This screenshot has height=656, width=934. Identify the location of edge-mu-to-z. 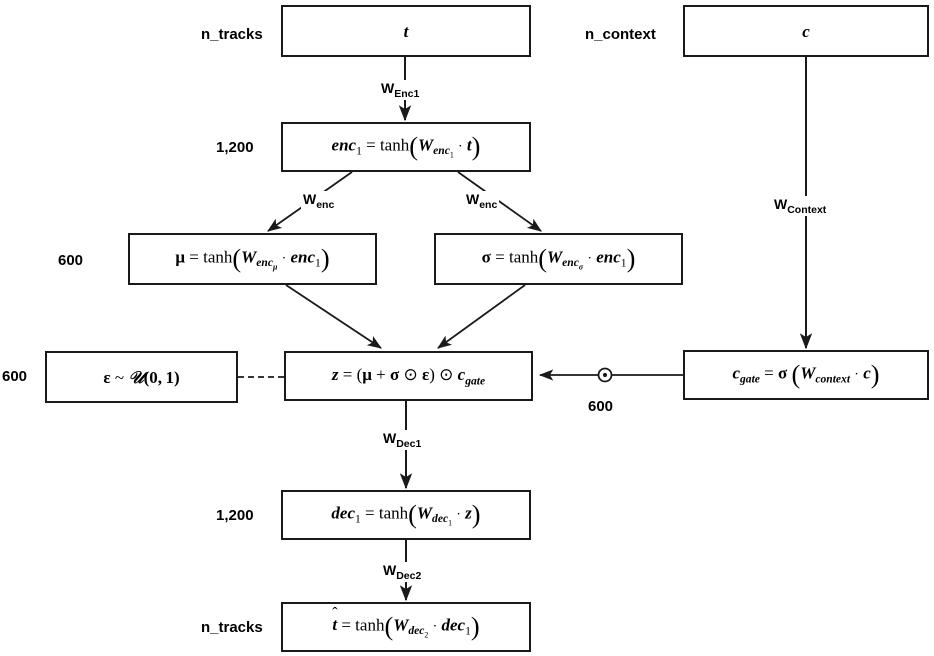
(333, 316).